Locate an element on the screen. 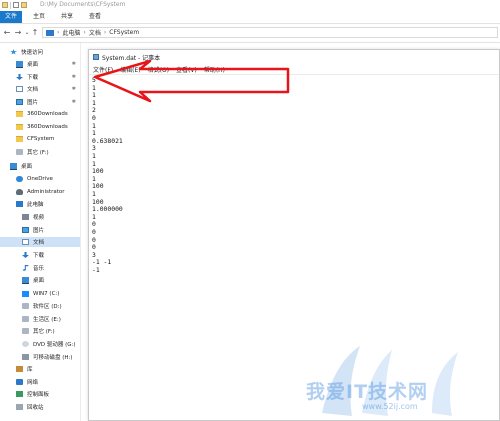  breadcrumb-this-pc: 此电脑 is located at coordinates (71, 32).